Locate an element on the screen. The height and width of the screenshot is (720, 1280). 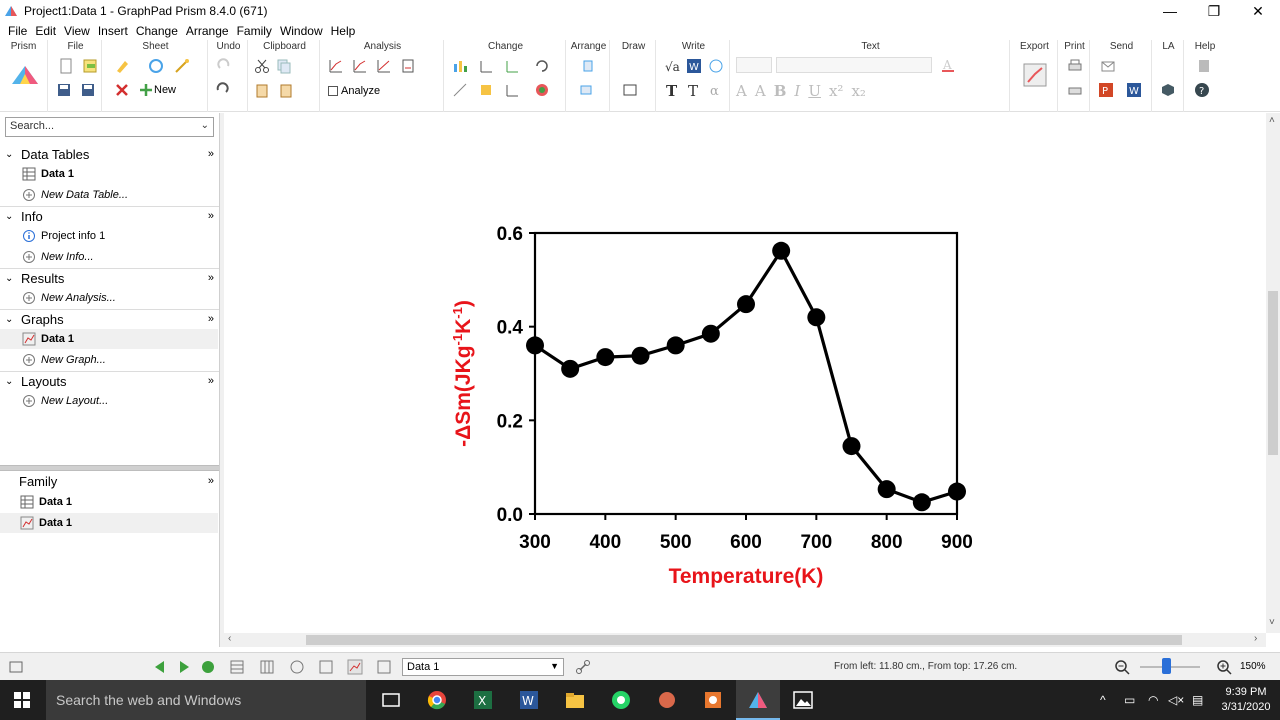
graph-sheet-icon is located at coordinates (355, 667).